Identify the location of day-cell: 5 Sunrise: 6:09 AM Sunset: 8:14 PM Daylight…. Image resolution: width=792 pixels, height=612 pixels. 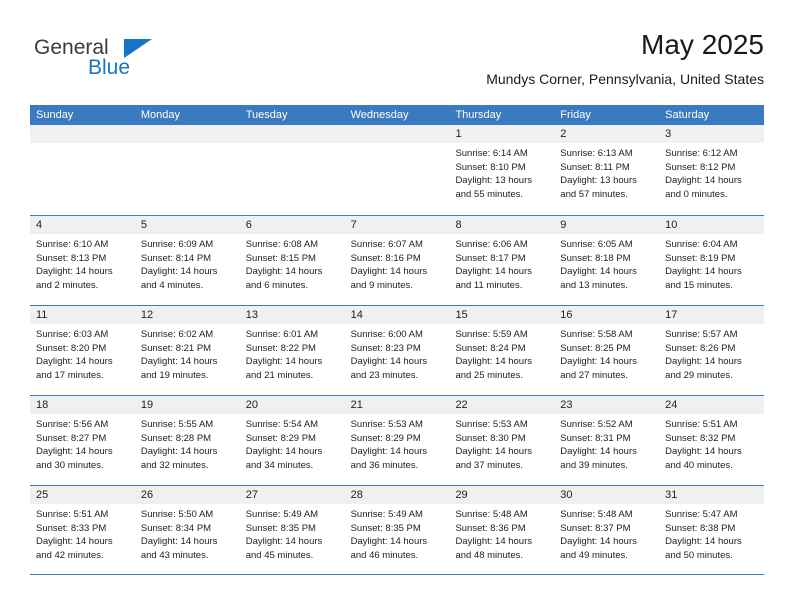
(187, 260).